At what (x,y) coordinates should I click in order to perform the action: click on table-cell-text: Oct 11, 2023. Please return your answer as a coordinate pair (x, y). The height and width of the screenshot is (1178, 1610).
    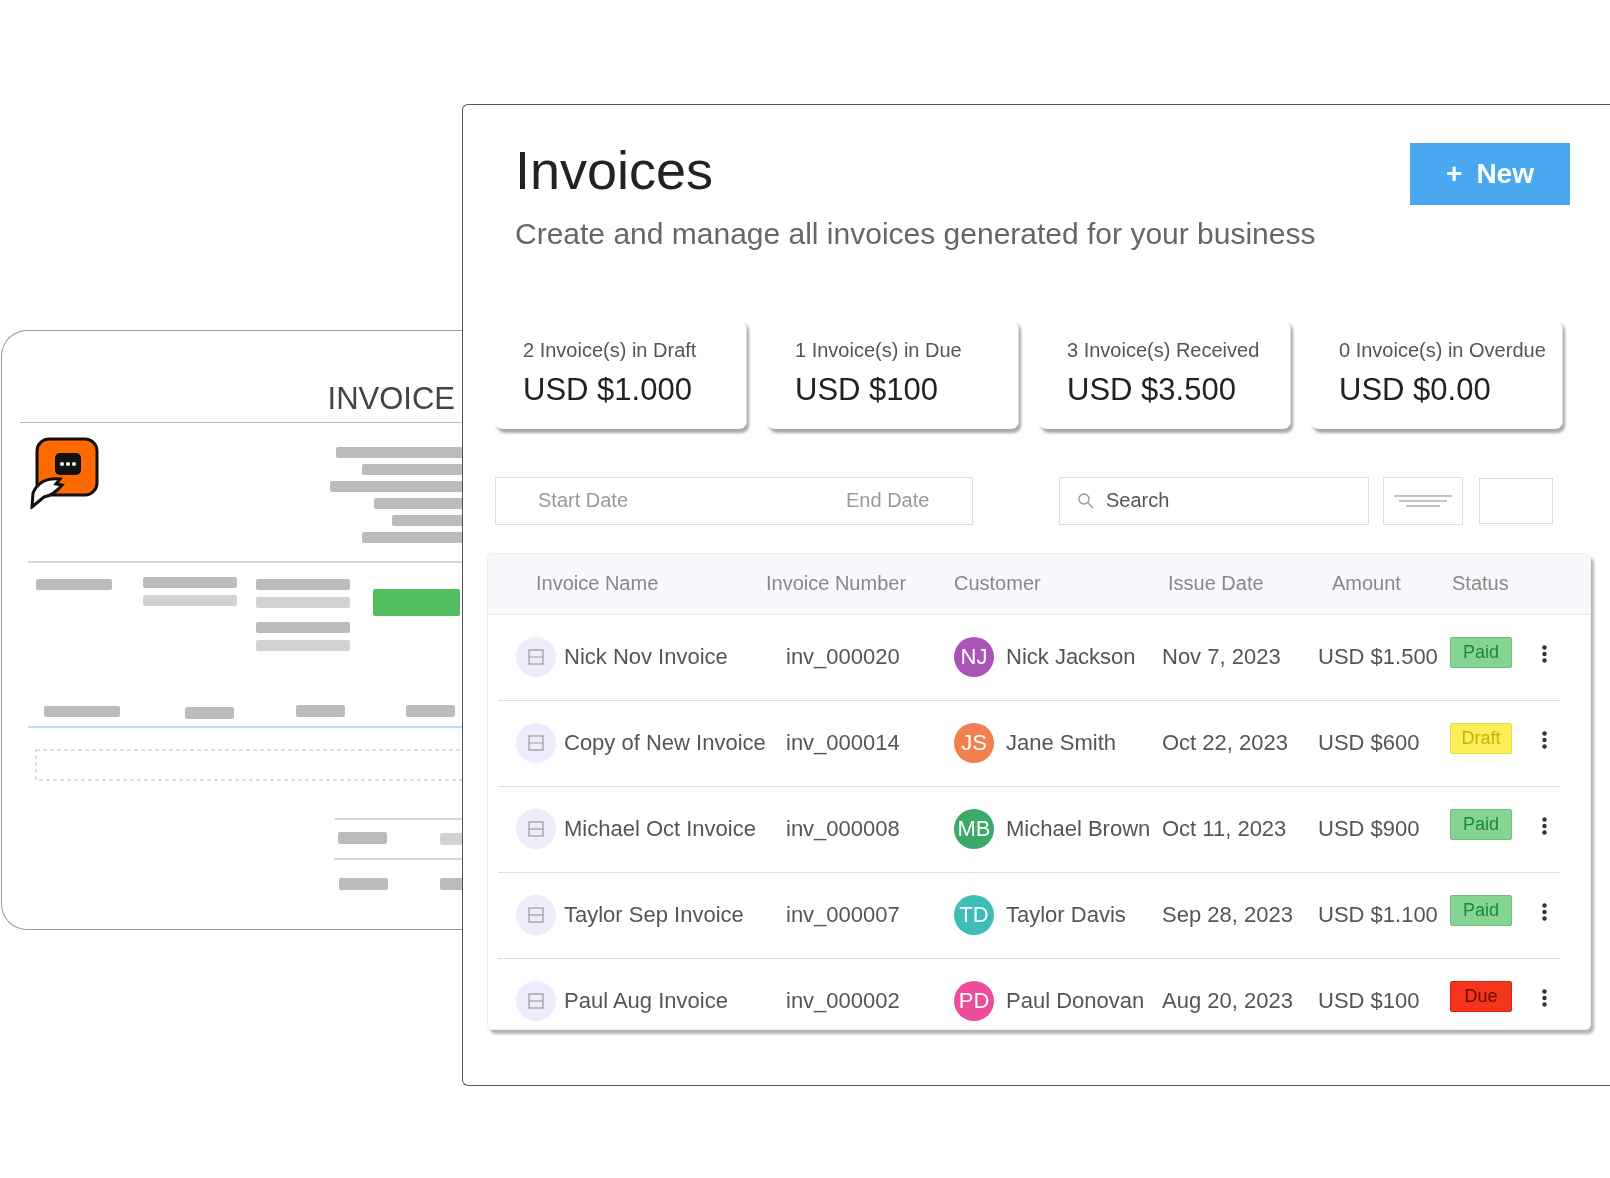
    Looking at the image, I should click on (1225, 829).